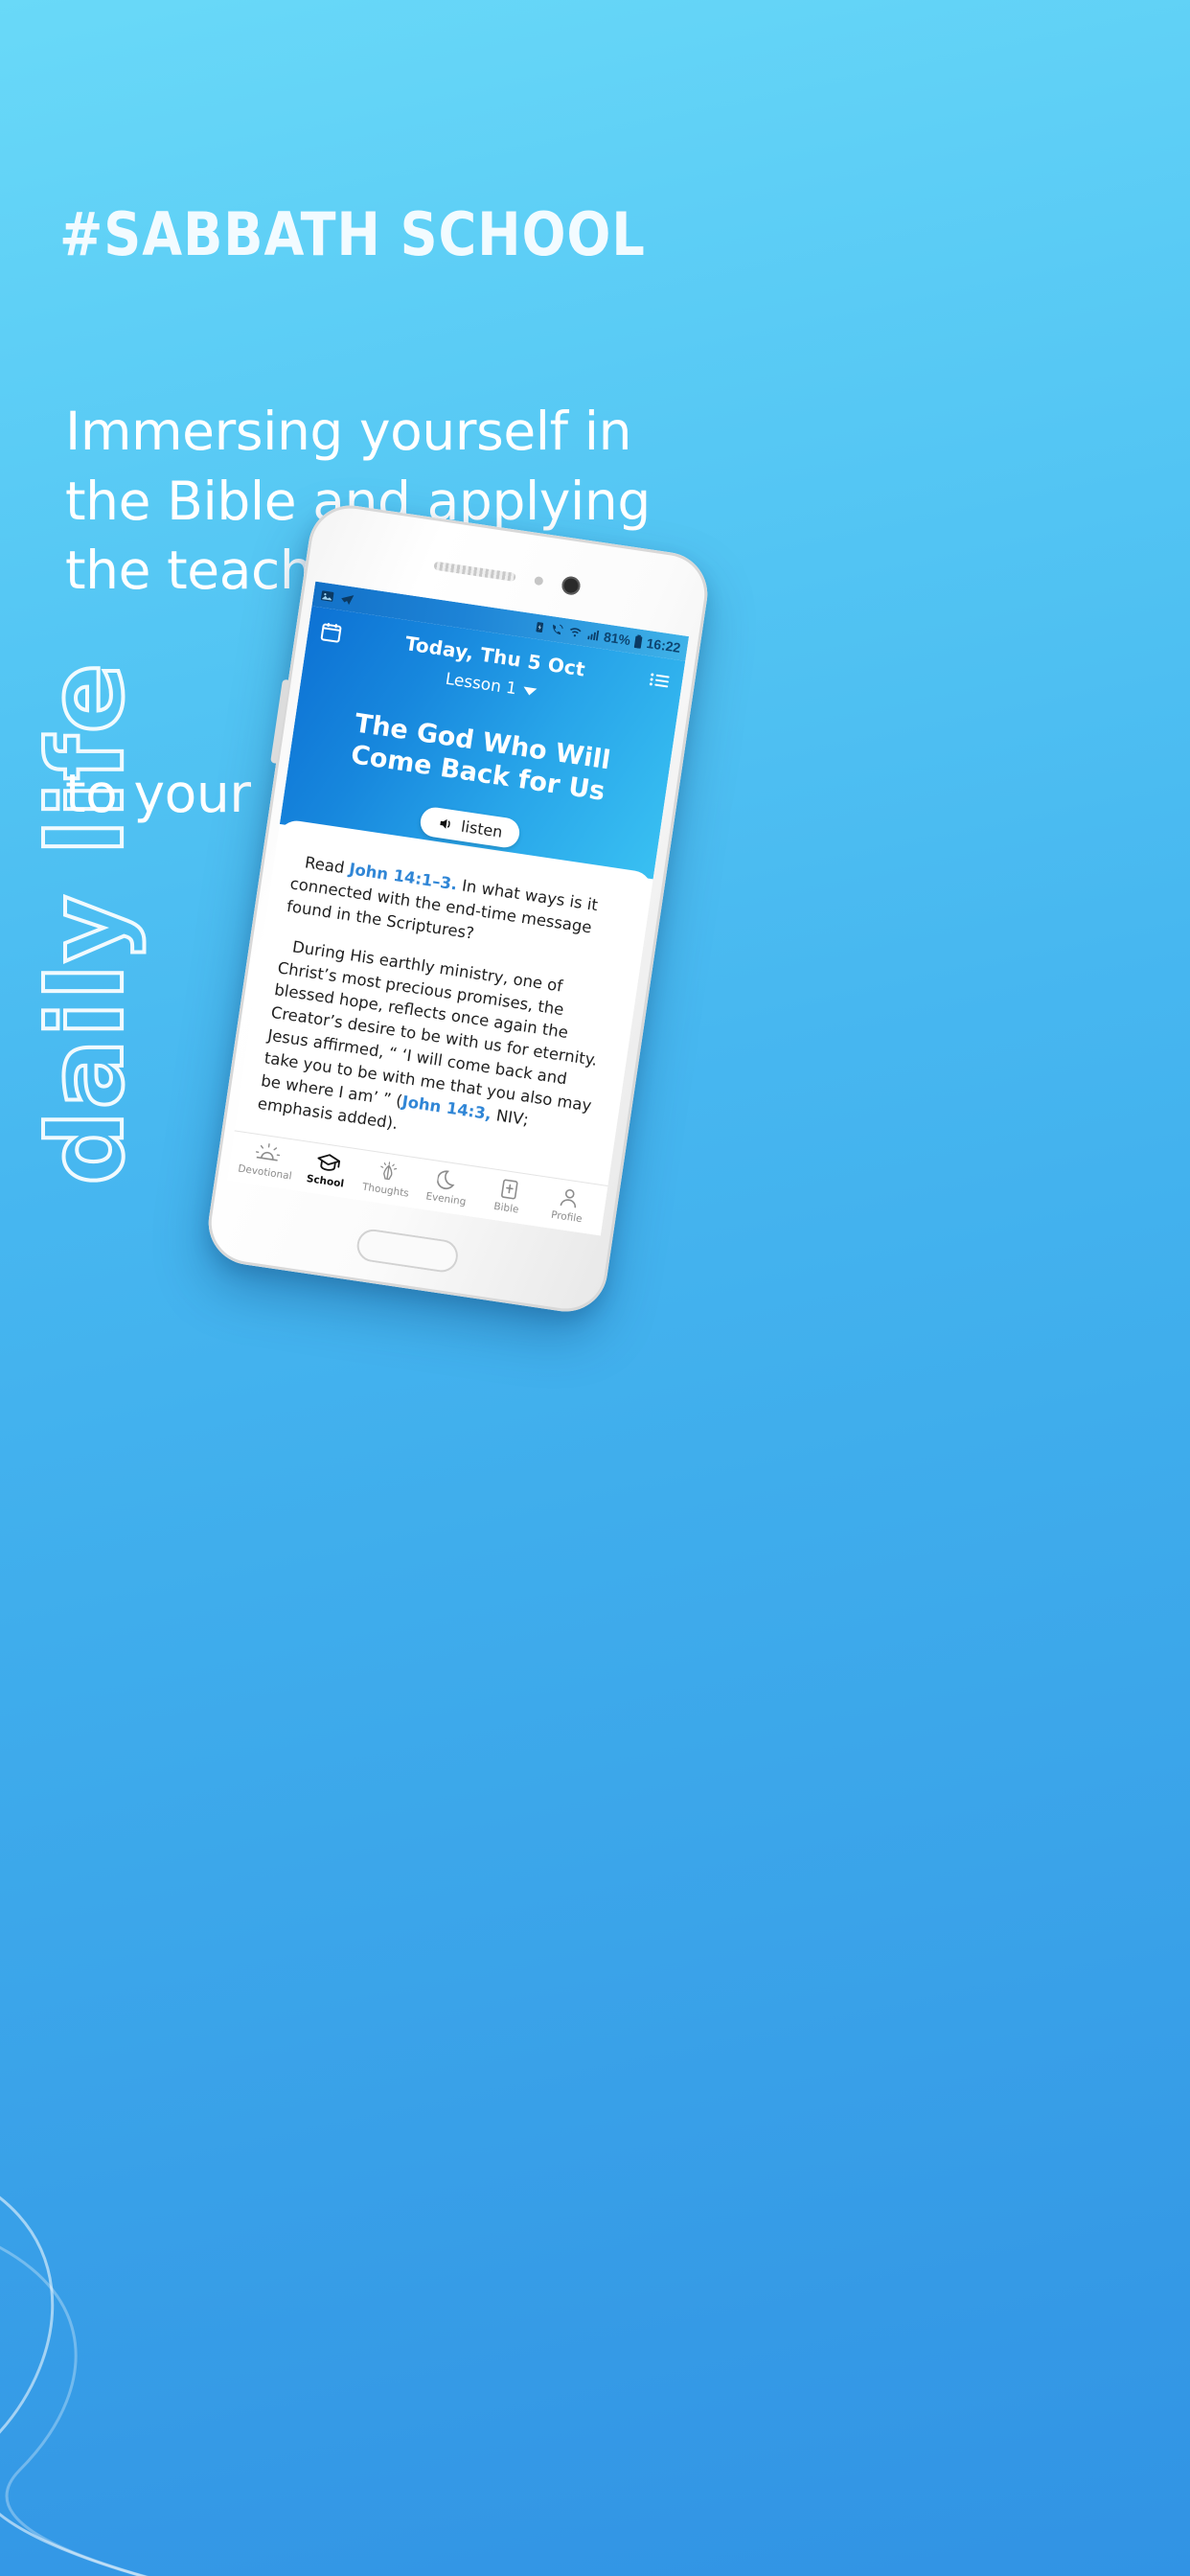 The image size is (1190, 2576). Describe the element at coordinates (328, 1162) in the screenshot. I see `graduation-cap-icon` at that location.